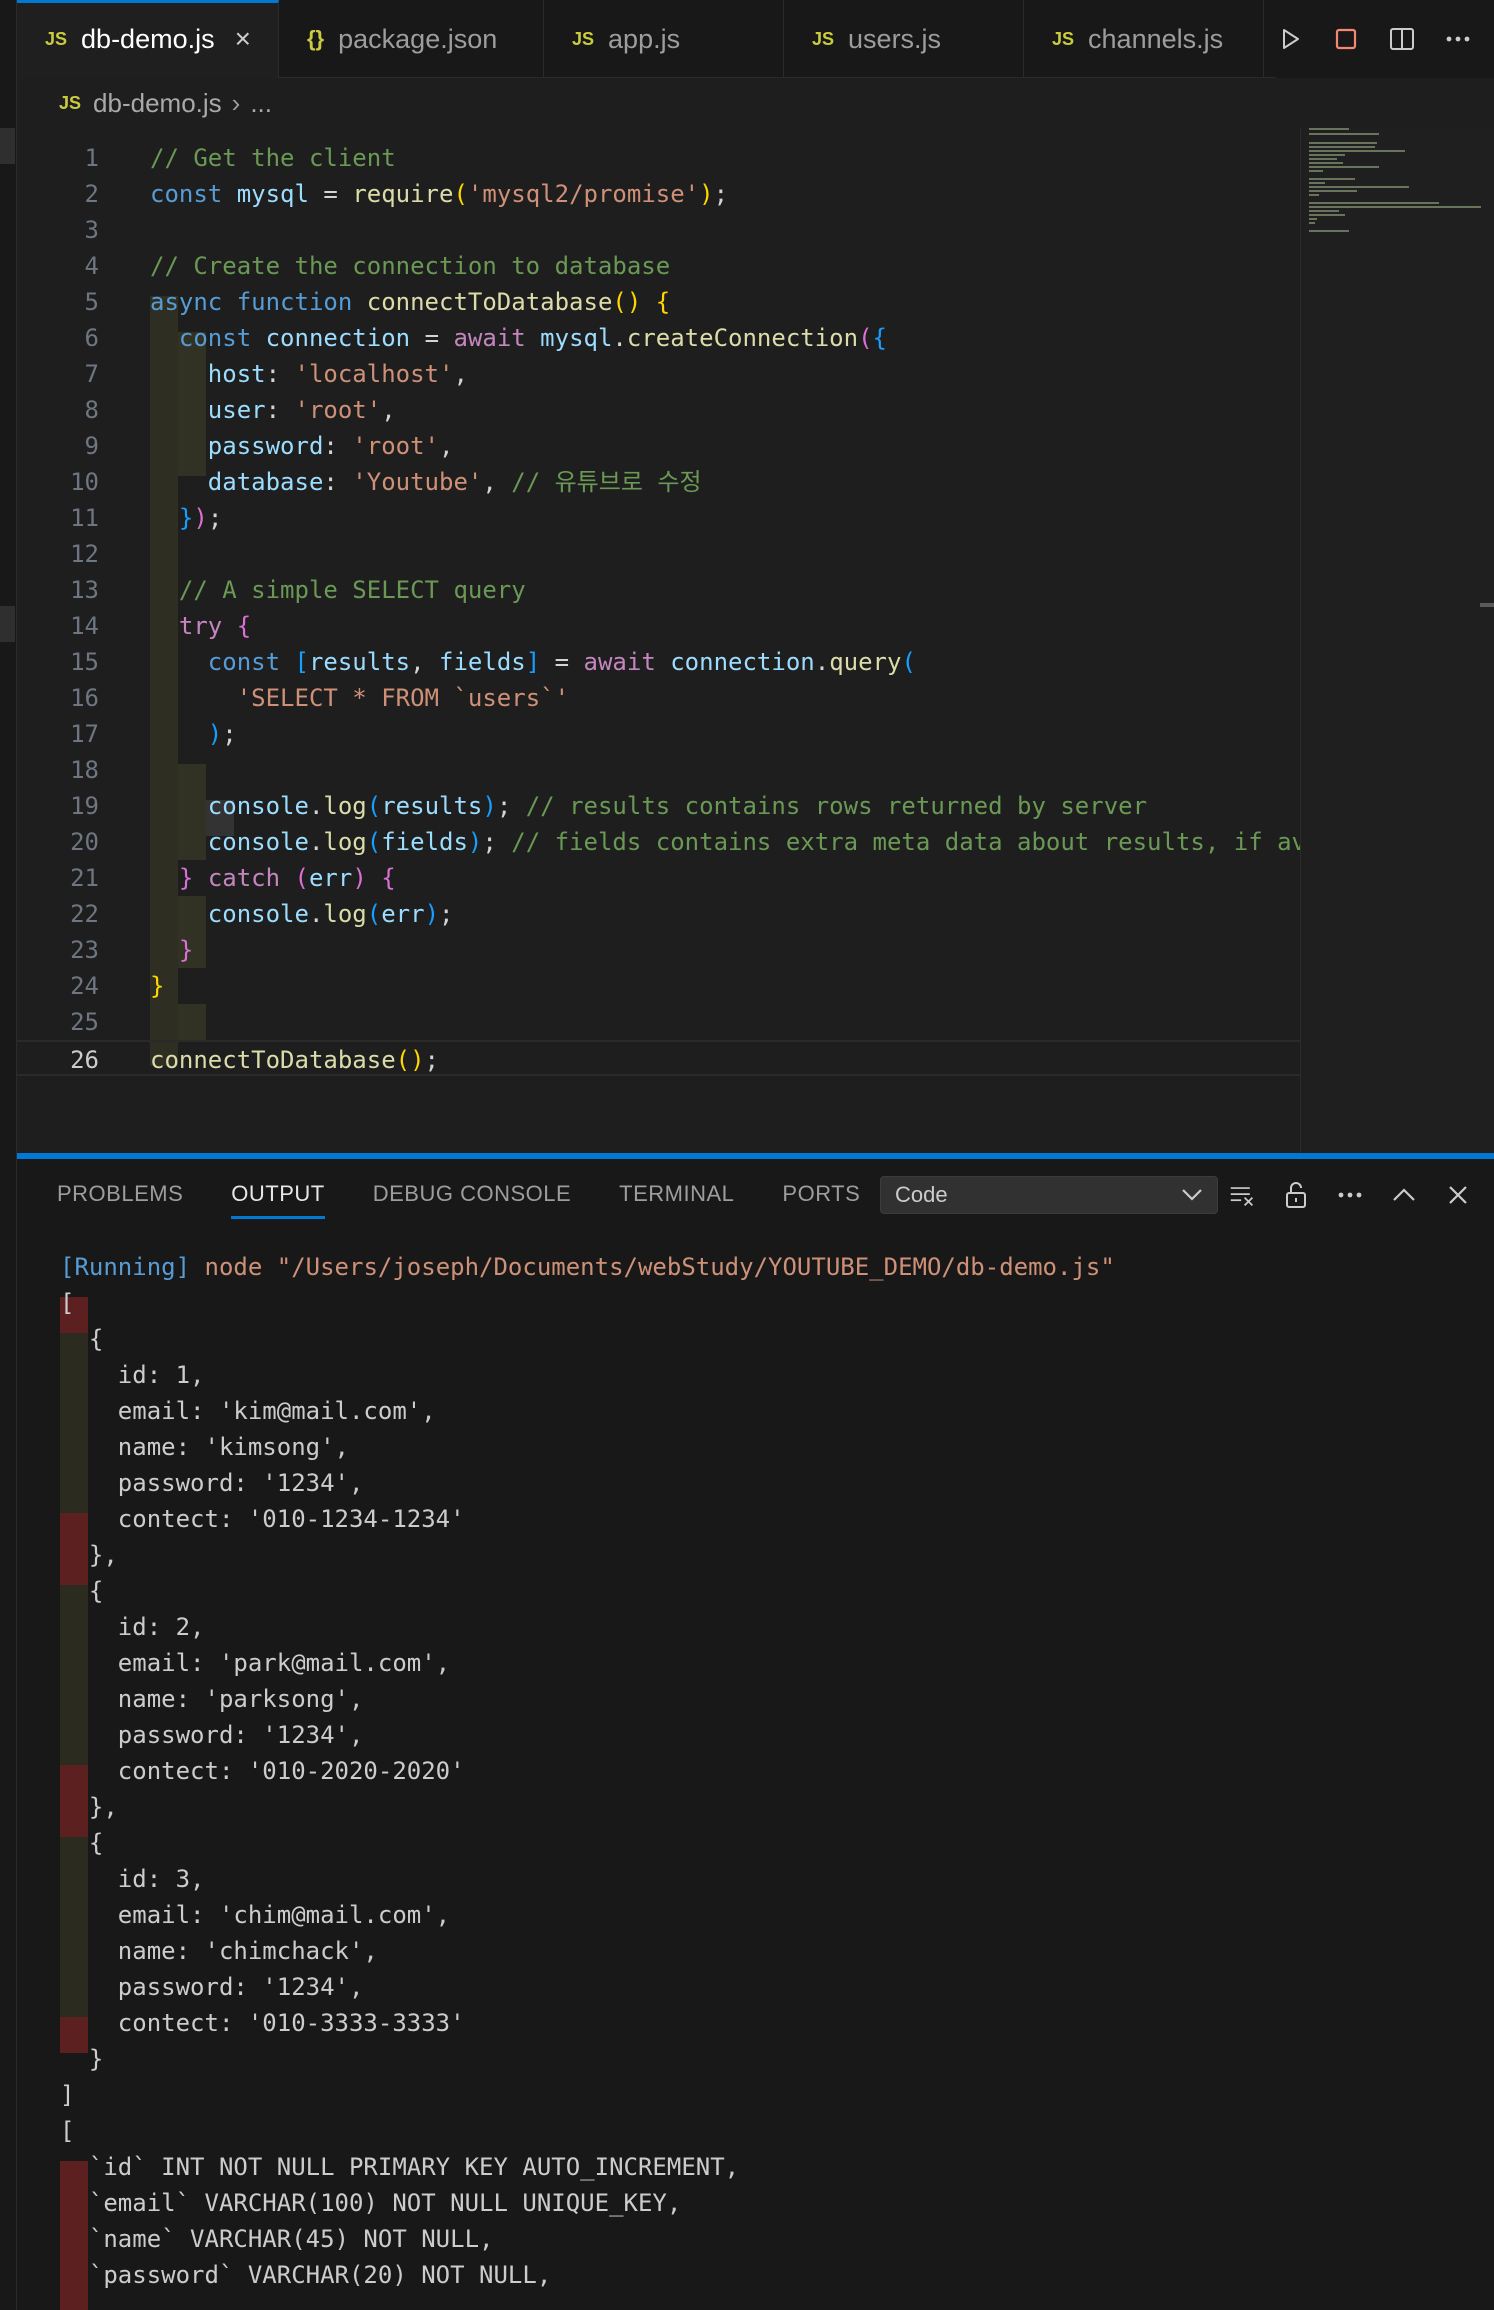 The width and height of the screenshot is (1494, 2310). Describe the element at coordinates (84, 554) in the screenshot. I see `line-number: 12` at that location.